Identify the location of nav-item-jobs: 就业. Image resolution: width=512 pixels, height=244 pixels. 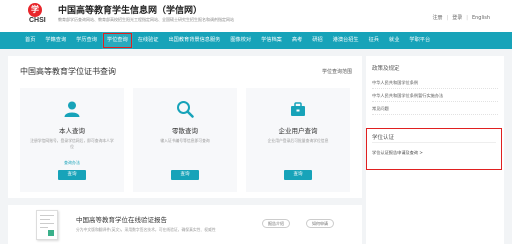
(394, 40).